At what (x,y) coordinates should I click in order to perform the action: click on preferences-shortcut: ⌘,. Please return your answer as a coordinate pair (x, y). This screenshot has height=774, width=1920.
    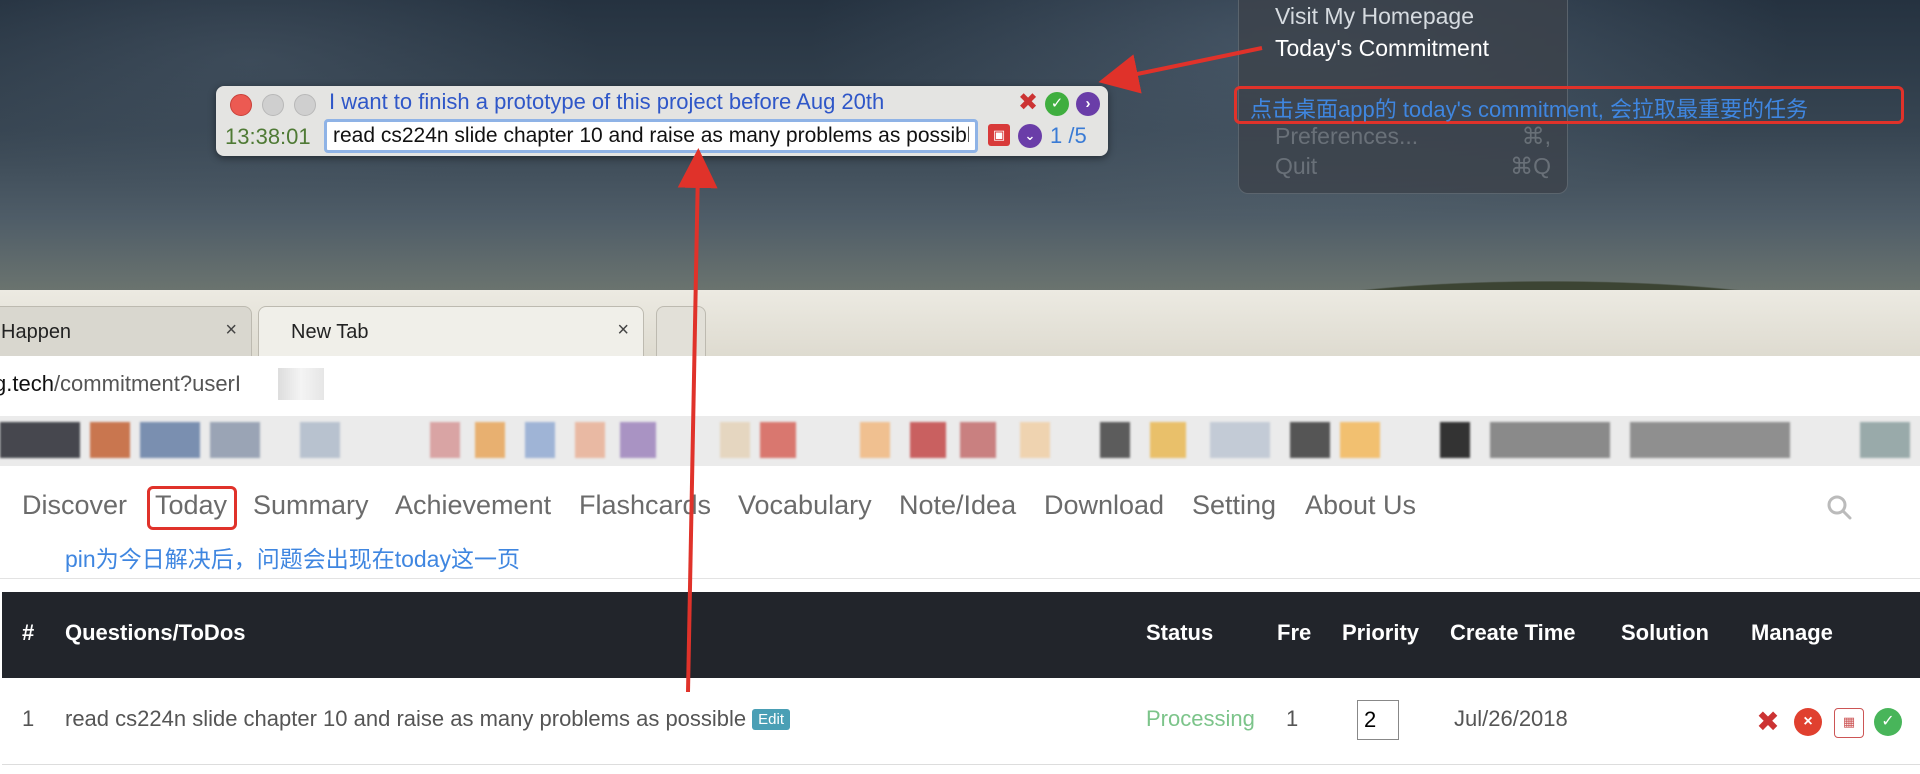
    Looking at the image, I should click on (1536, 136).